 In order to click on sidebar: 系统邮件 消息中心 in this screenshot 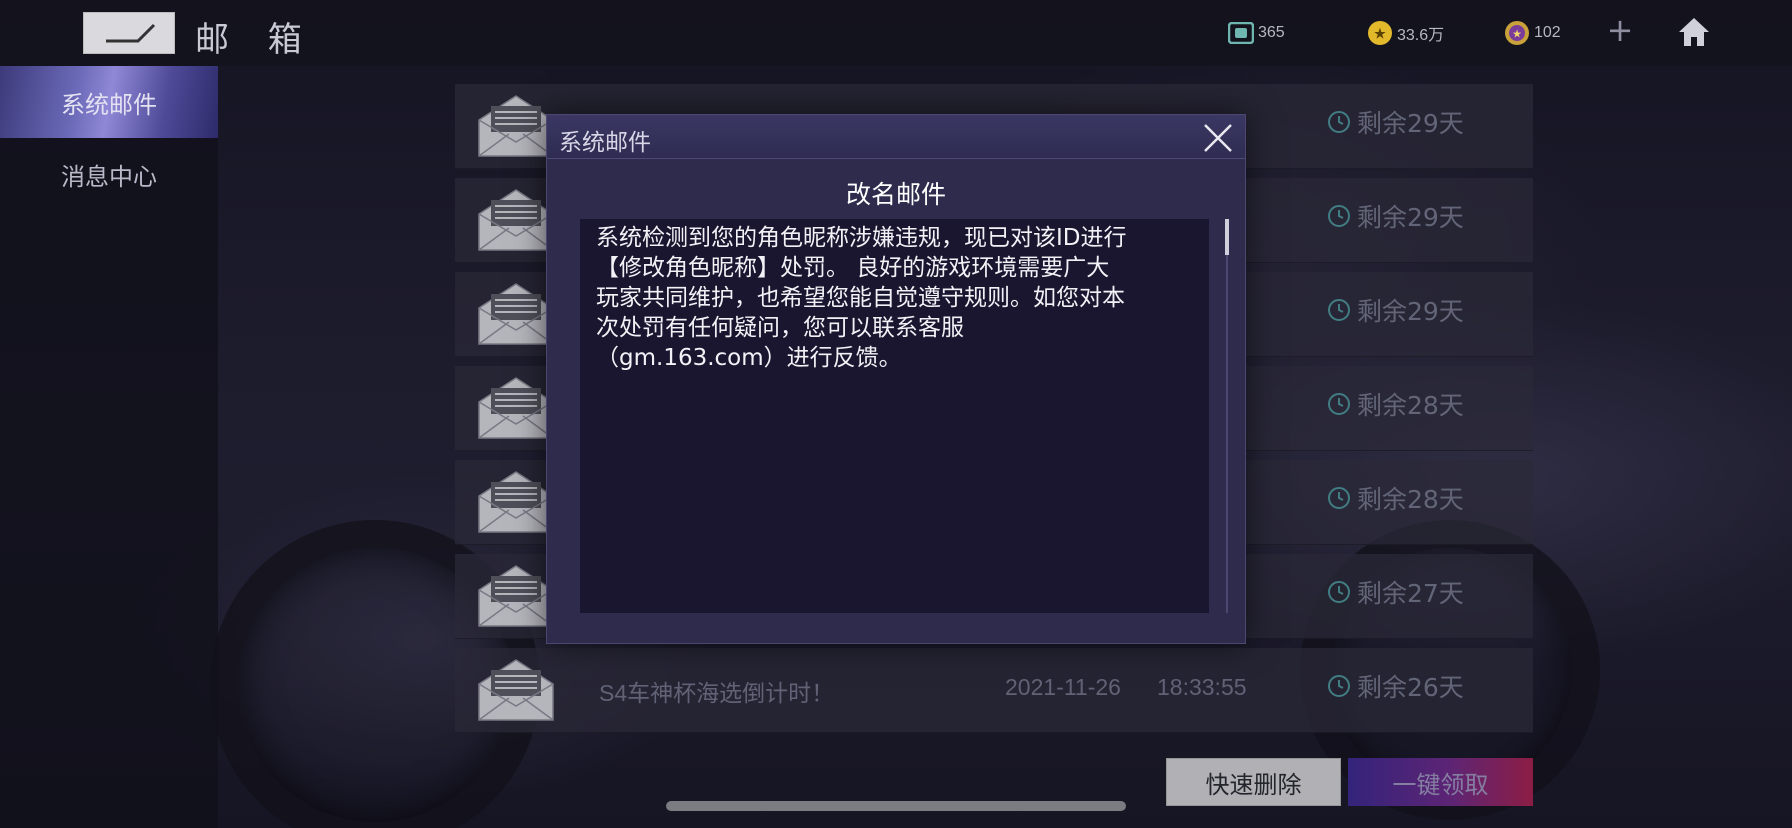, I will do `click(109, 447)`.